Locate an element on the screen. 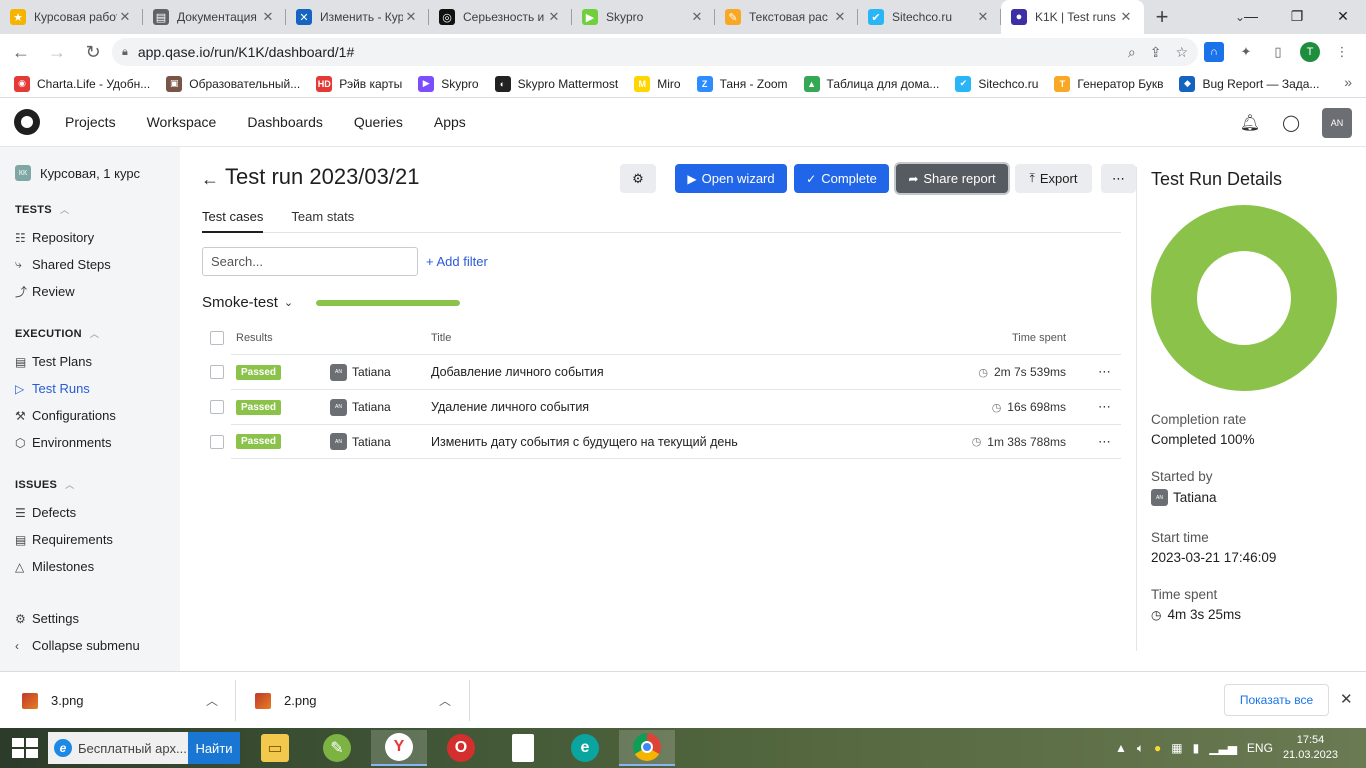 This screenshot has height=768, width=1366. signal-icon: ▁▃▅ is located at coordinates (1223, 748).